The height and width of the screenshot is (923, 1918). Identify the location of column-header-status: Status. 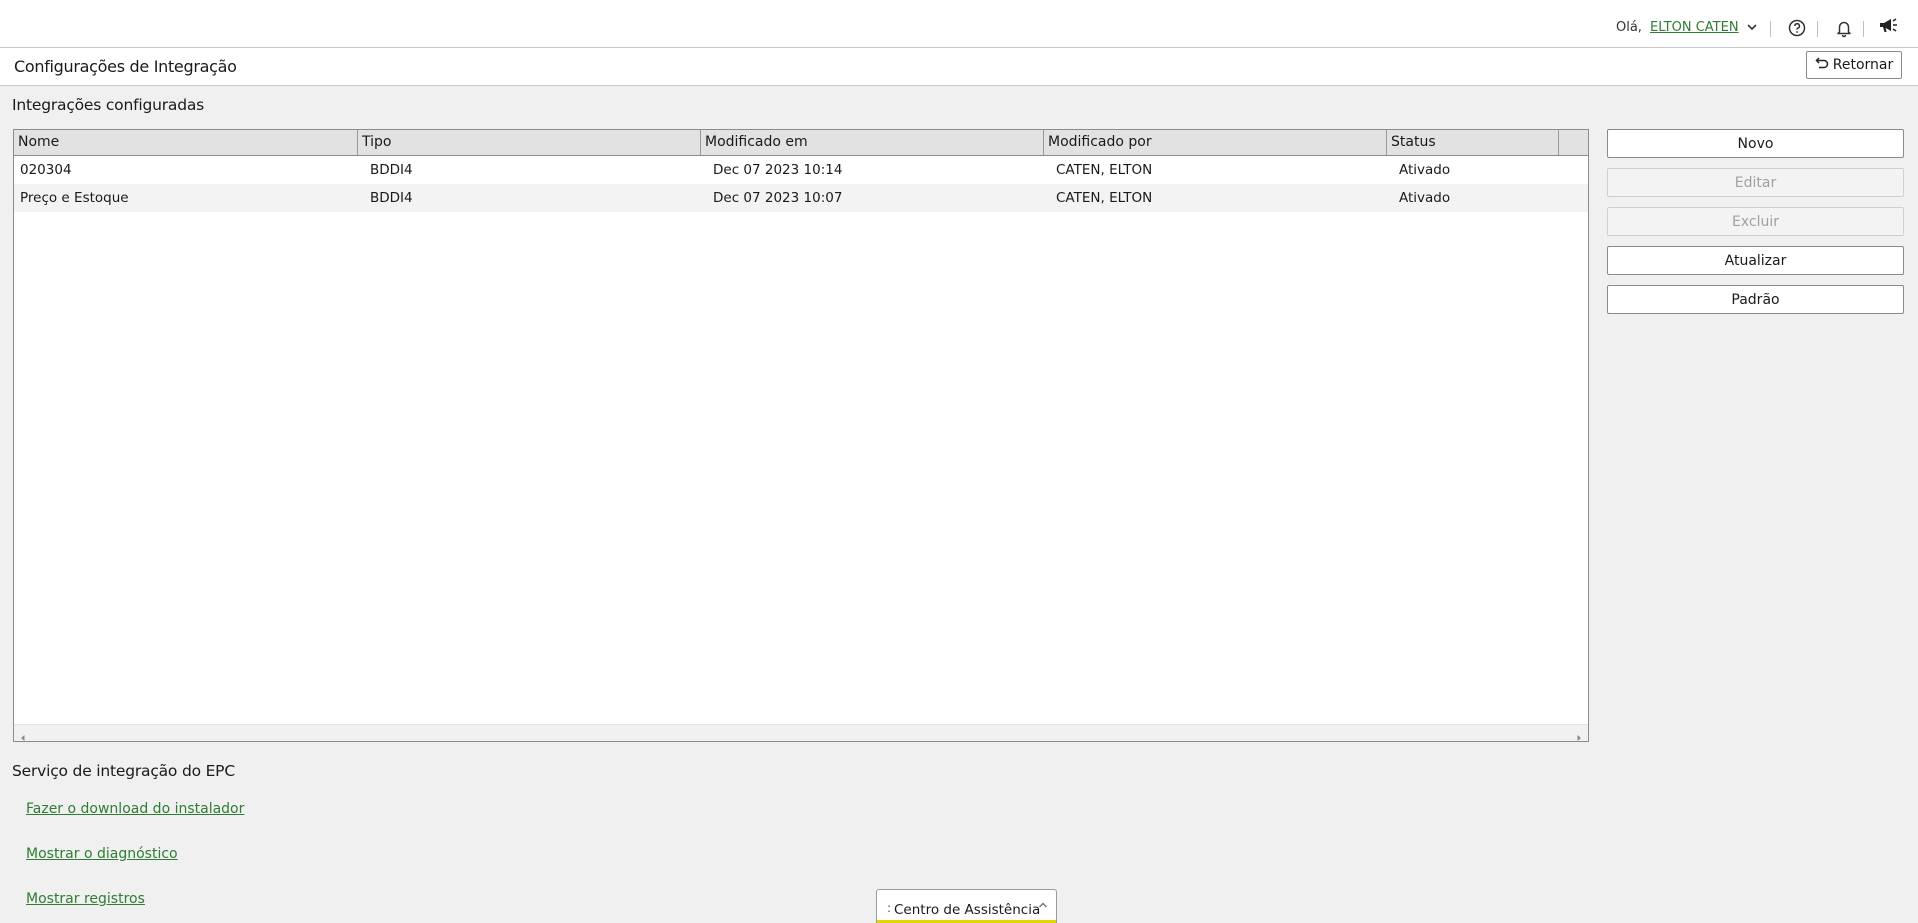
(1473, 142).